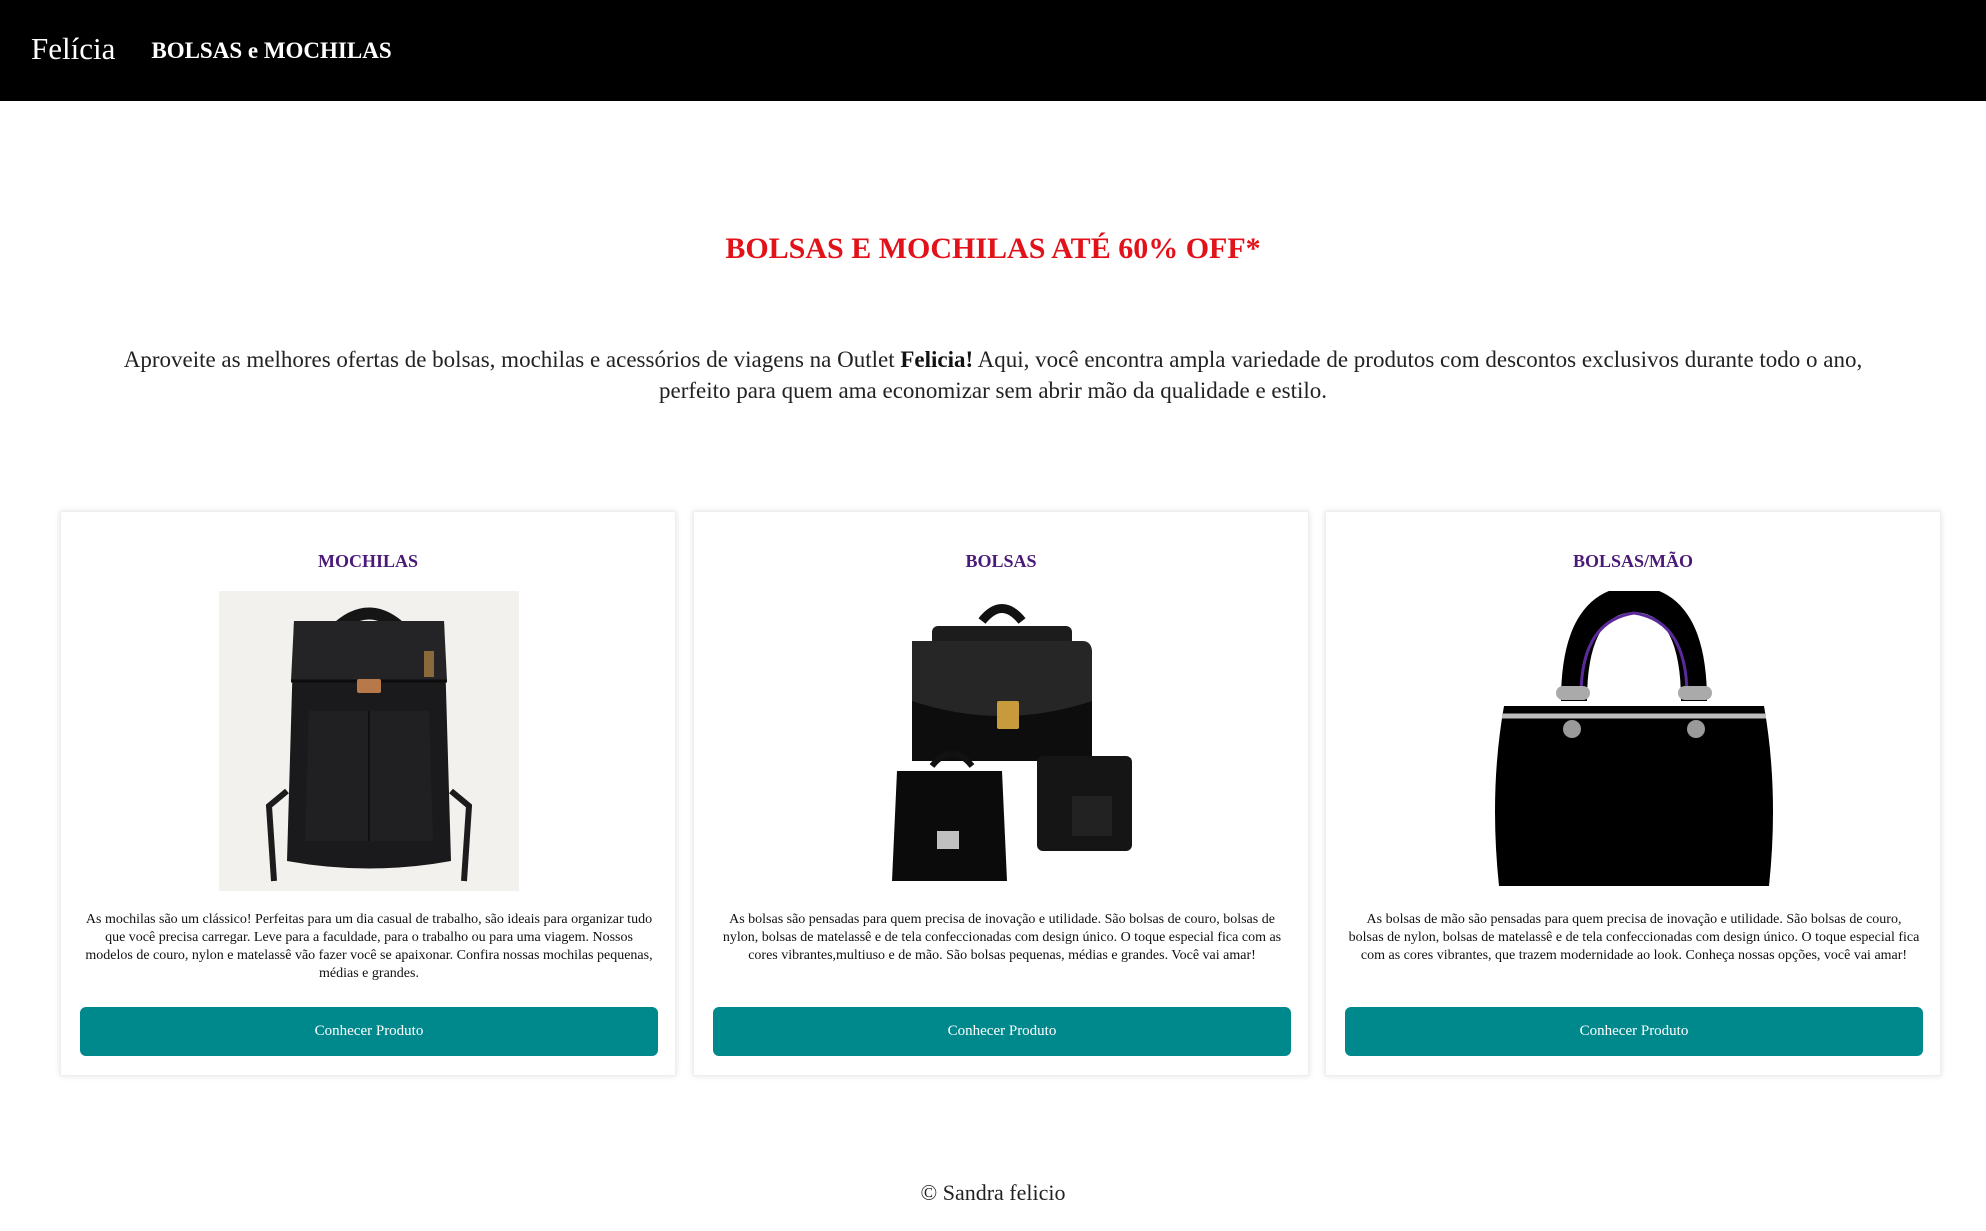  I want to click on nav-link-bolsas-mochilas: BOLSAS e MOCHILAS, so click(271, 51).